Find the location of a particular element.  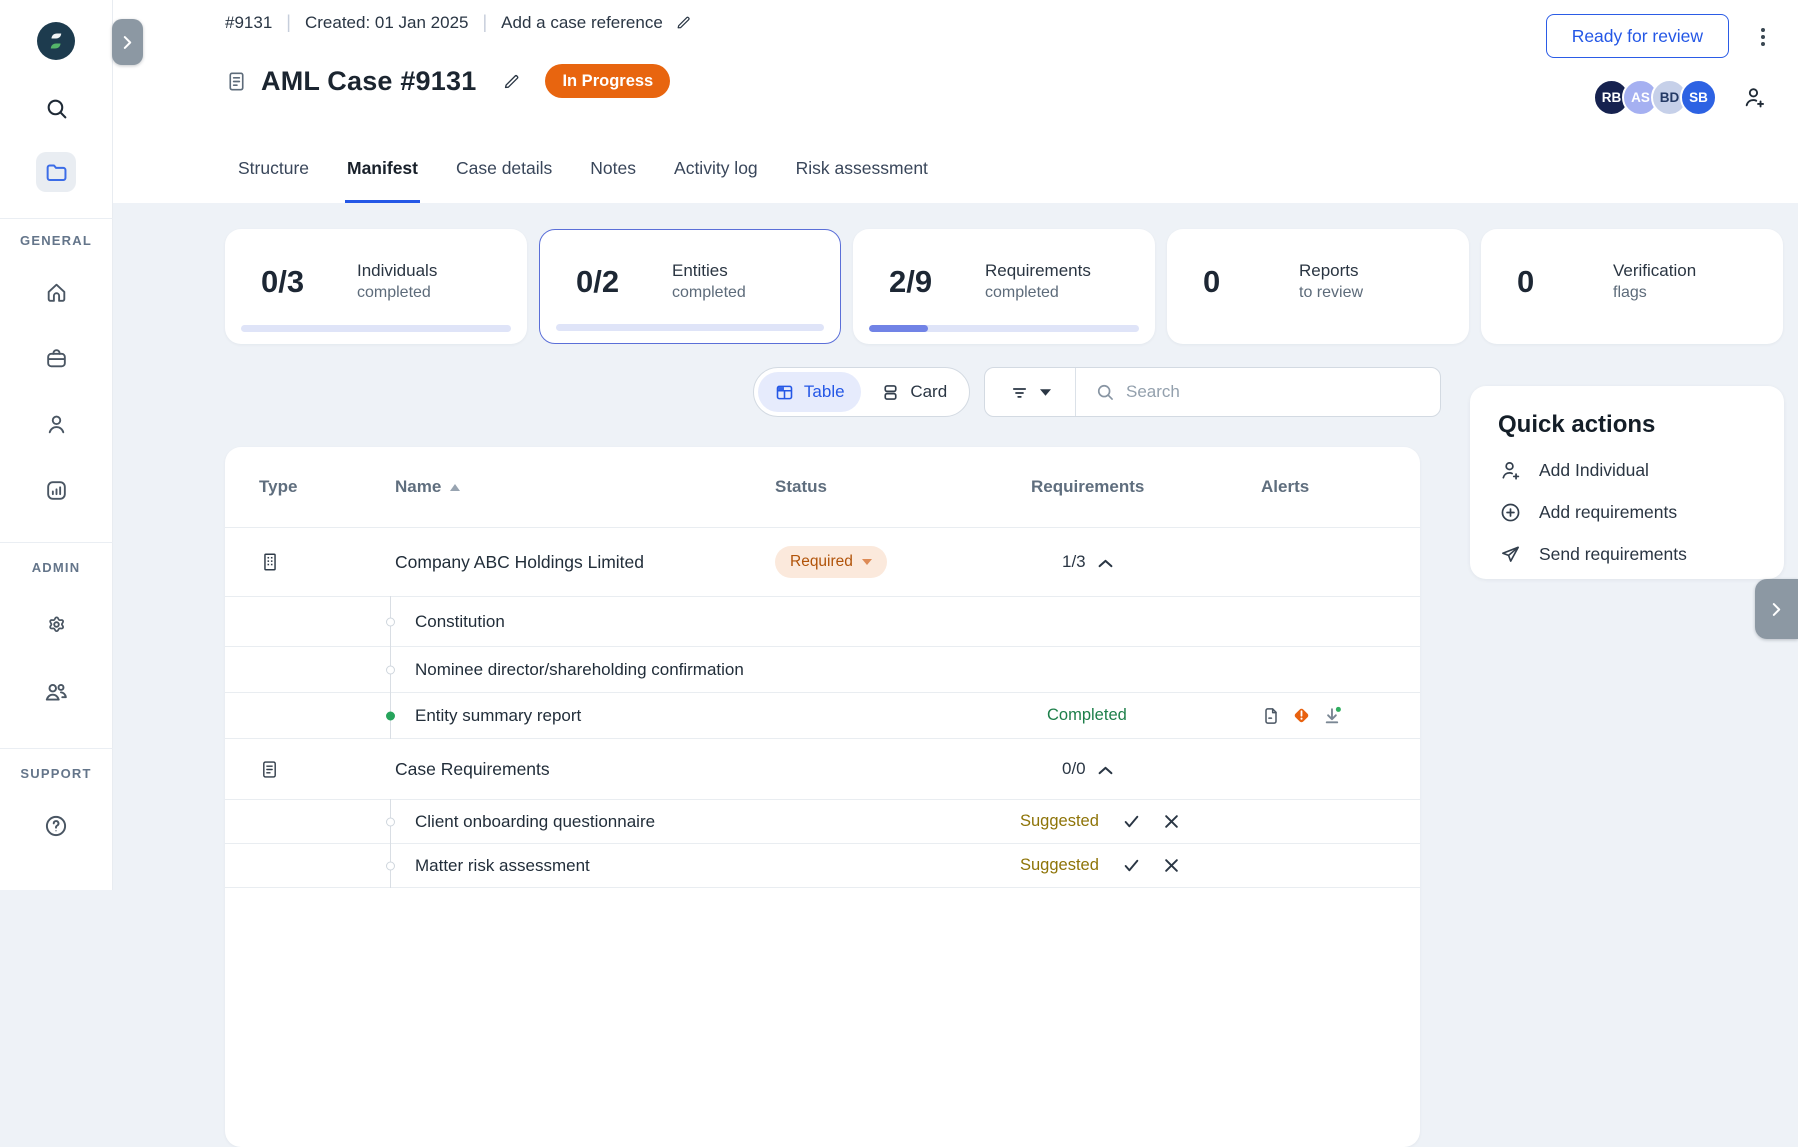

add-assignee-button is located at coordinates (1754, 97).